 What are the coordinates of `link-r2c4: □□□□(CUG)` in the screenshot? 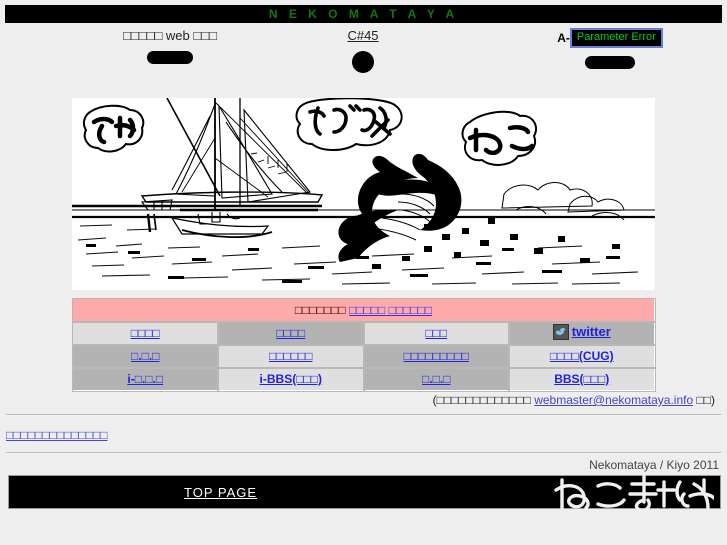 It's located at (582, 356).